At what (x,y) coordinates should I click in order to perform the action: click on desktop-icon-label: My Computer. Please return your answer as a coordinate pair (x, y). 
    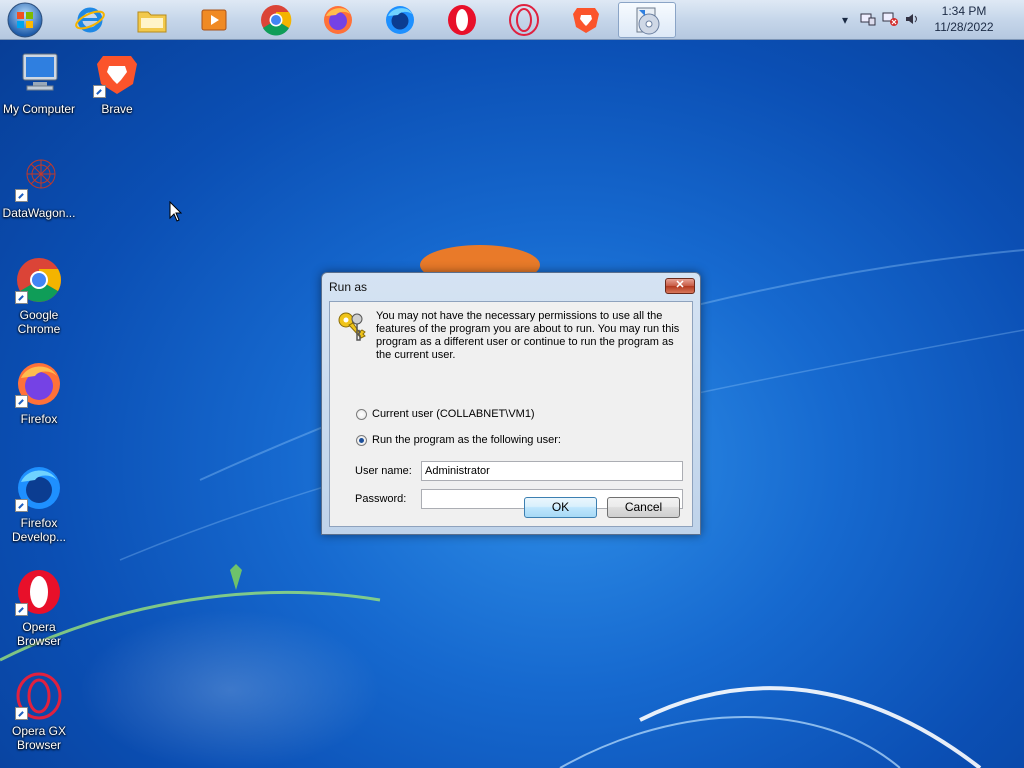
    Looking at the image, I should click on (39, 109).